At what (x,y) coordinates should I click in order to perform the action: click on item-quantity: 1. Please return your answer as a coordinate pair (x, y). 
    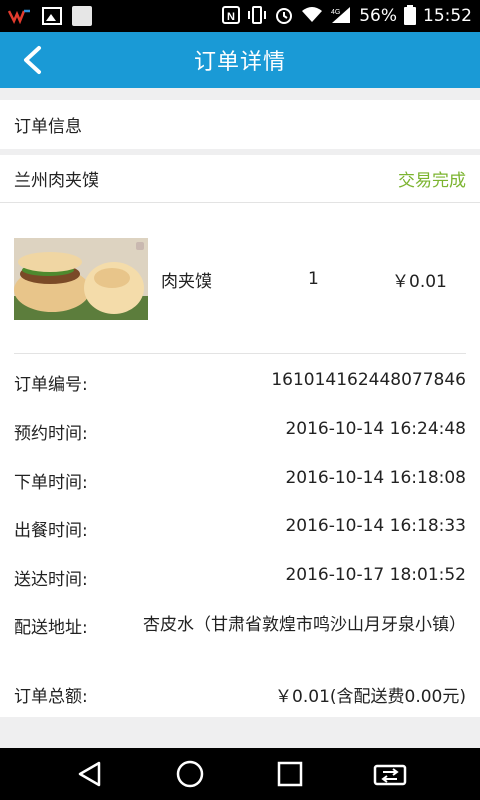
    Looking at the image, I should click on (313, 279).